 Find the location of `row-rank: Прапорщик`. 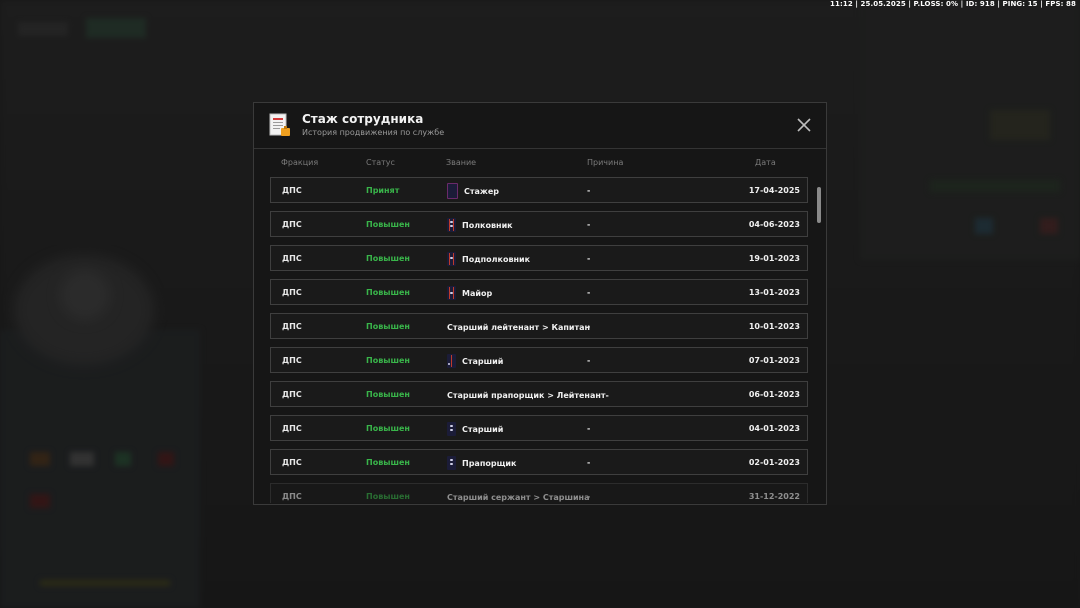

row-rank: Прапорщик is located at coordinates (481, 463).